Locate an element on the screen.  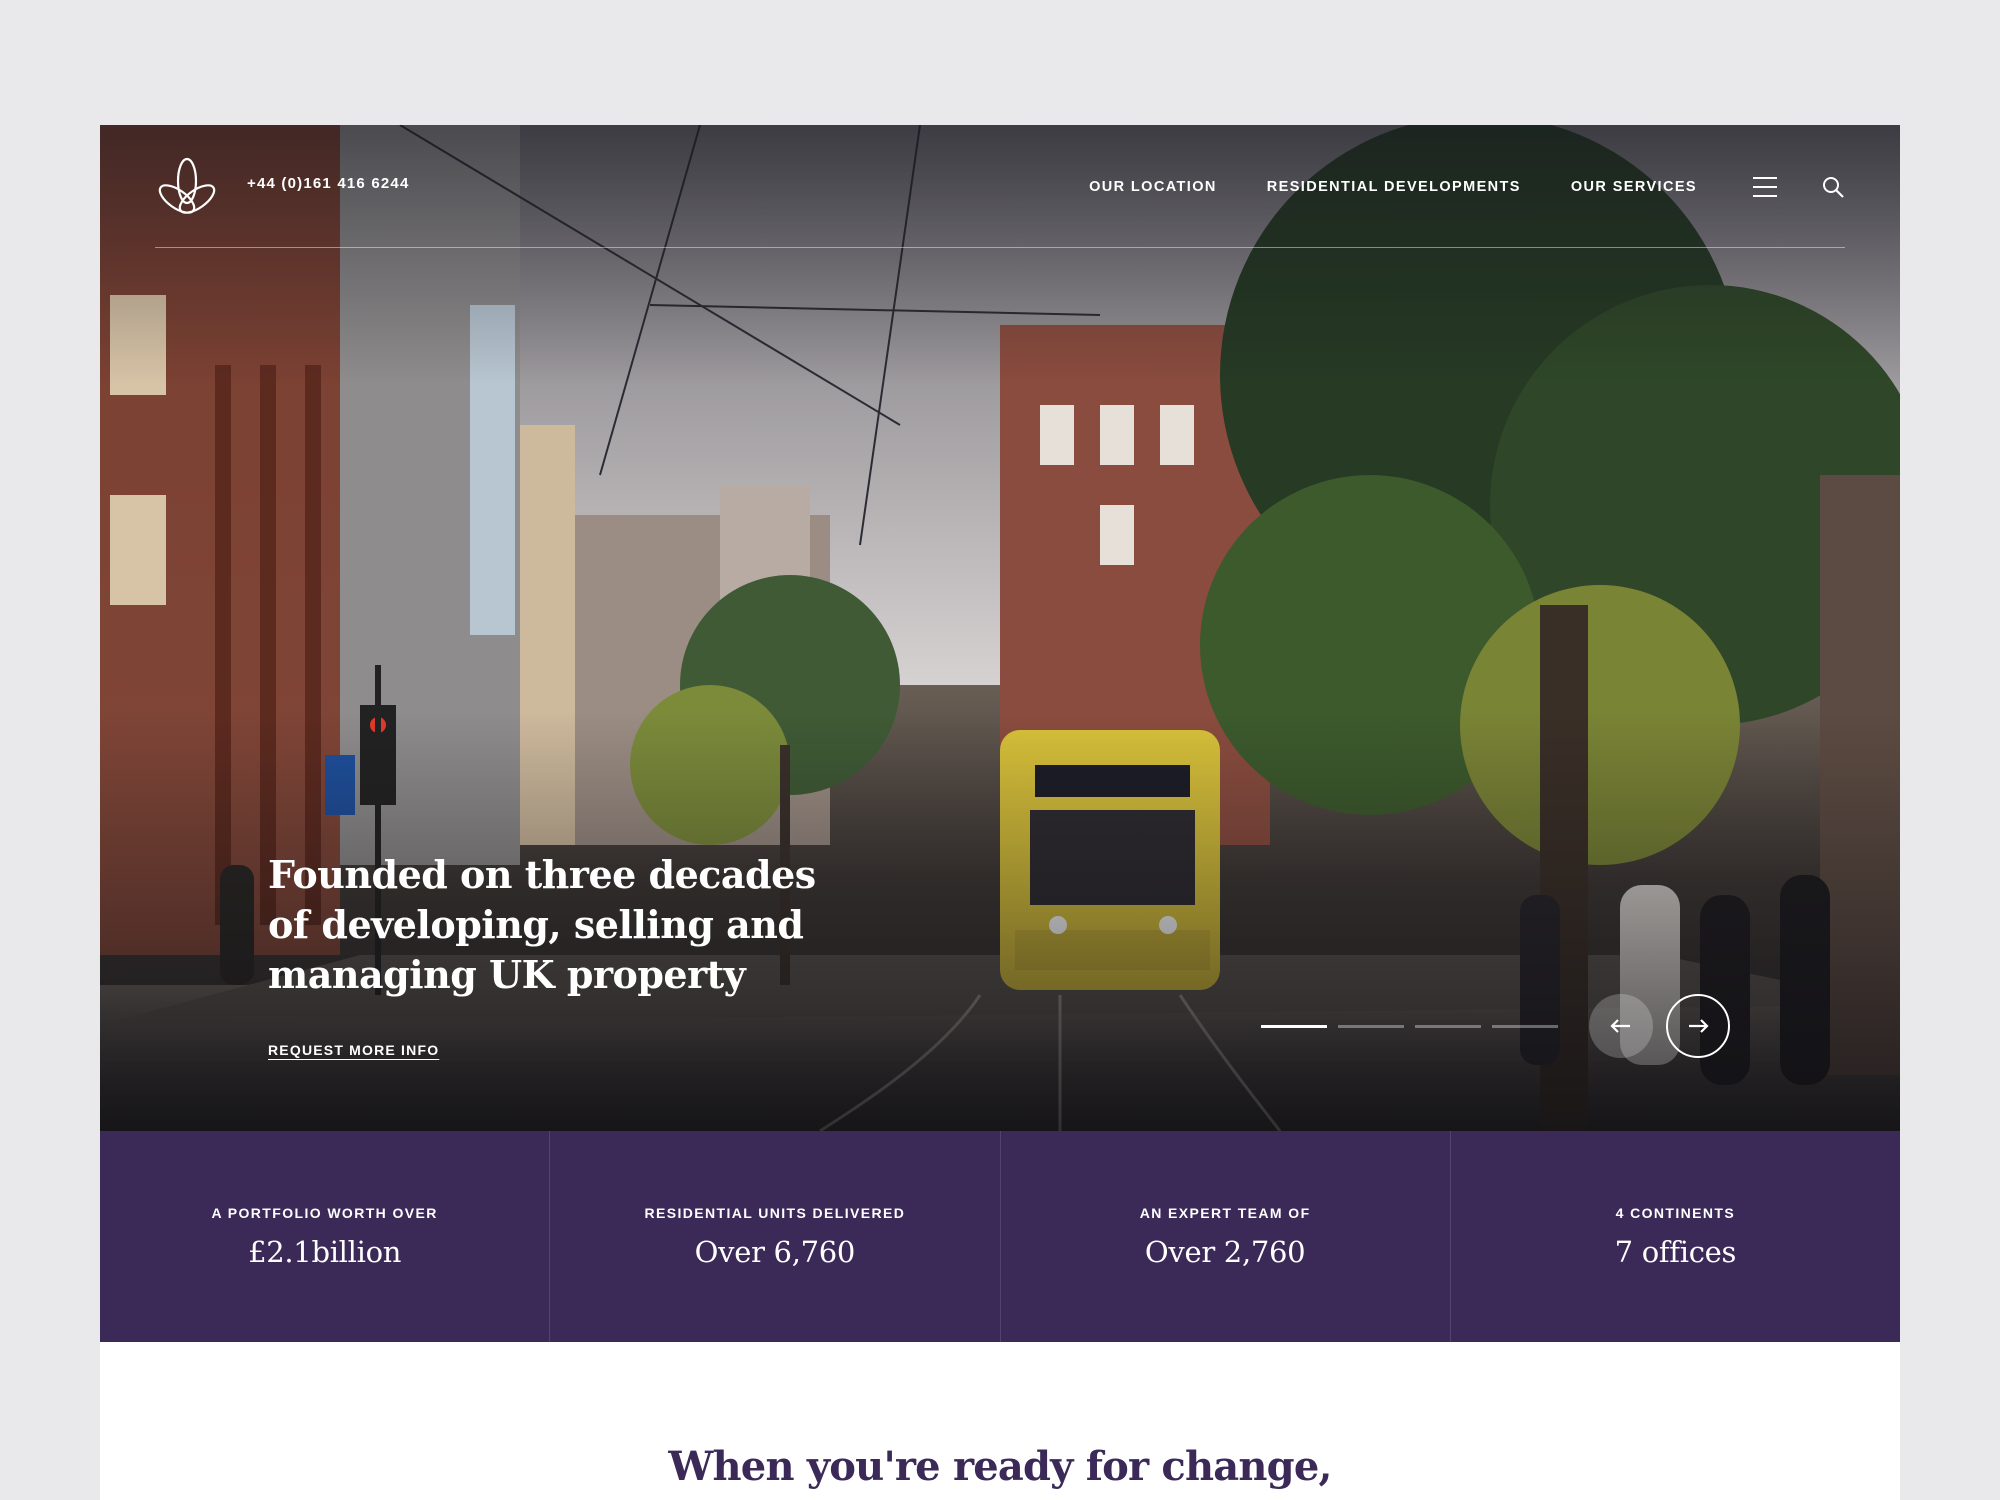
stat-portfolio: A PORTFOLIO WORTH OVER £2.1billion is located at coordinates (325, 1236).